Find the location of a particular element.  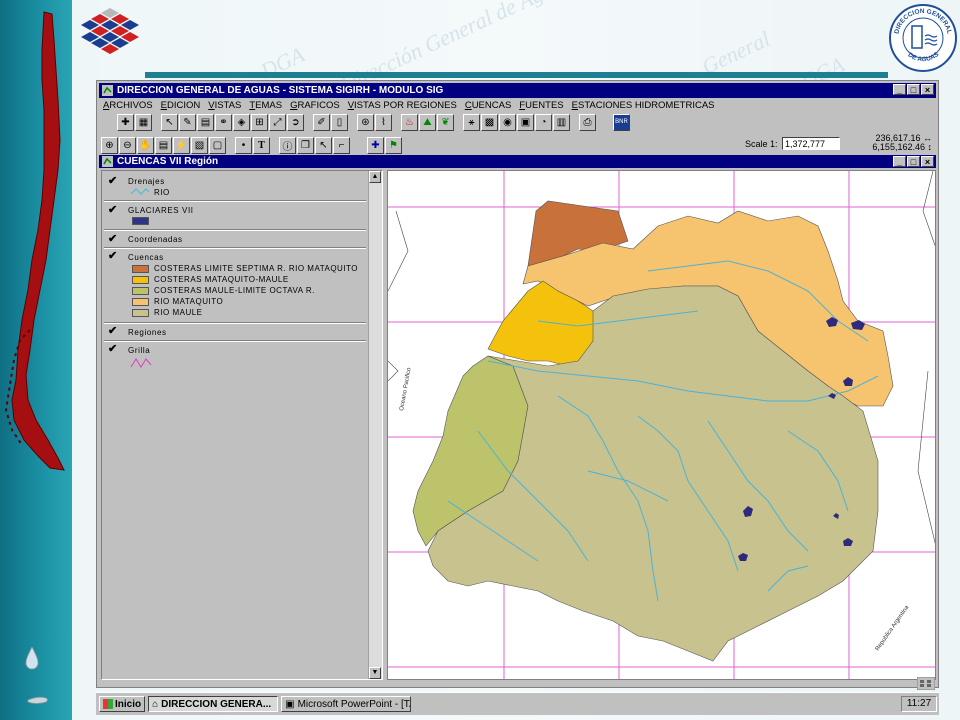

station-icon: ♨ is located at coordinates (409, 122).